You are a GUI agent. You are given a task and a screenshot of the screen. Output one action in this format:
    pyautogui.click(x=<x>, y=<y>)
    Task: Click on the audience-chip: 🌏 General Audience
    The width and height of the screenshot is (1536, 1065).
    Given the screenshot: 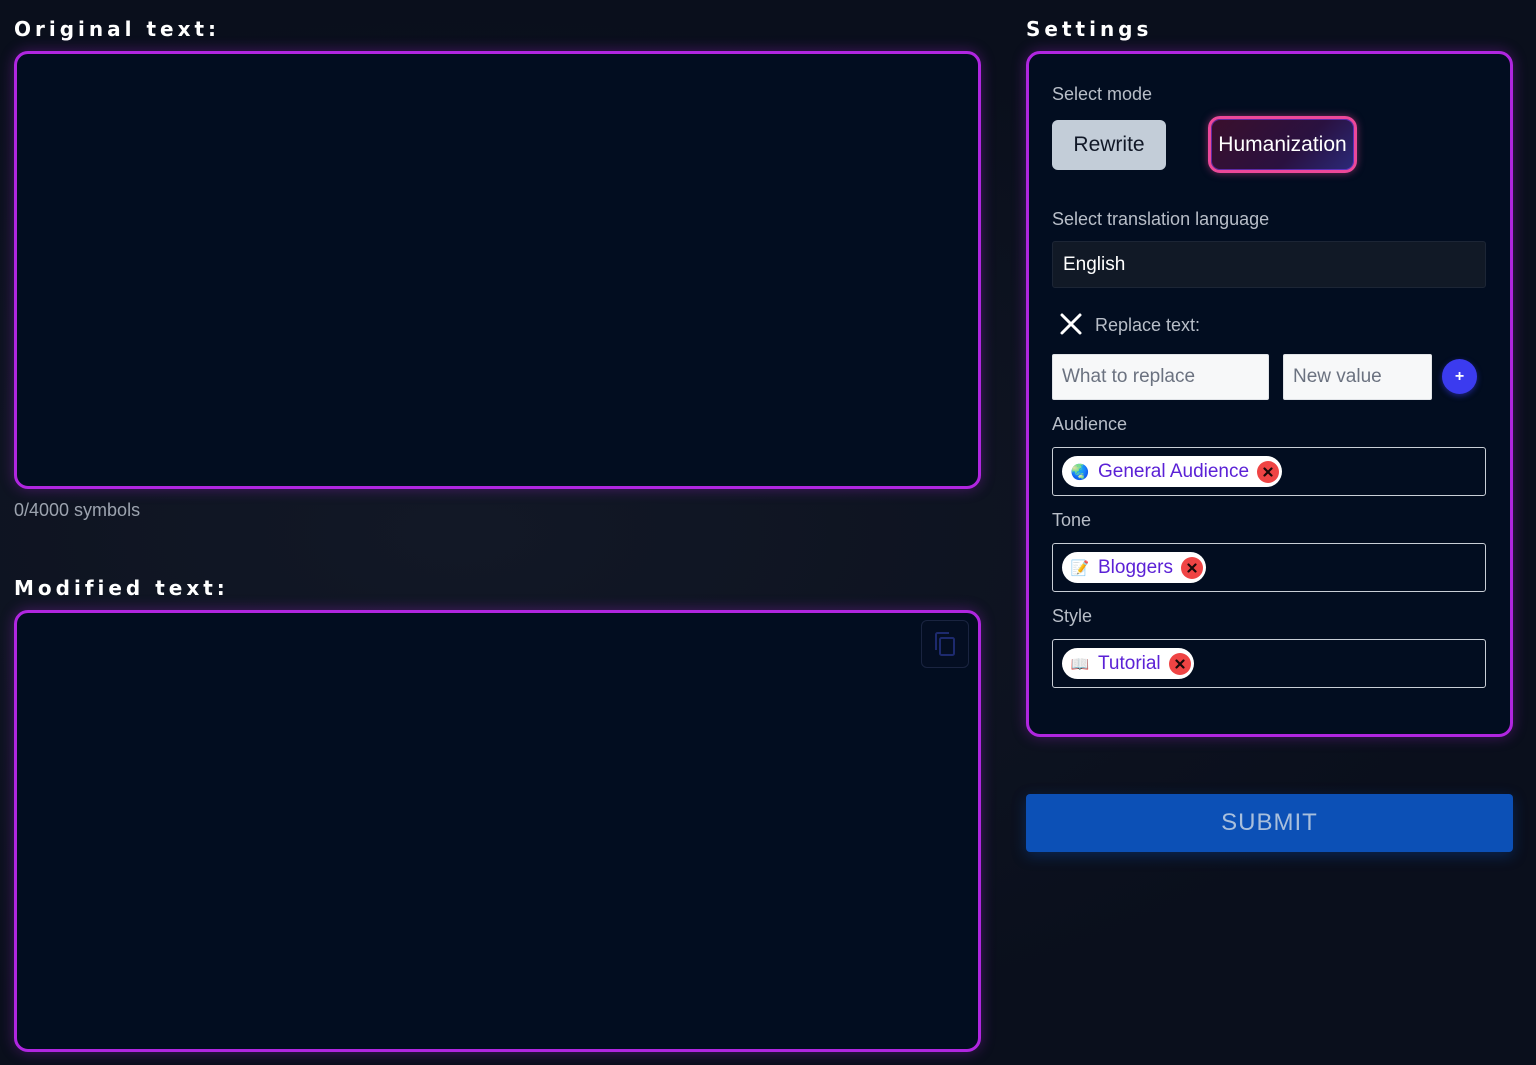 What is the action you would take?
    pyautogui.click(x=1172, y=471)
    